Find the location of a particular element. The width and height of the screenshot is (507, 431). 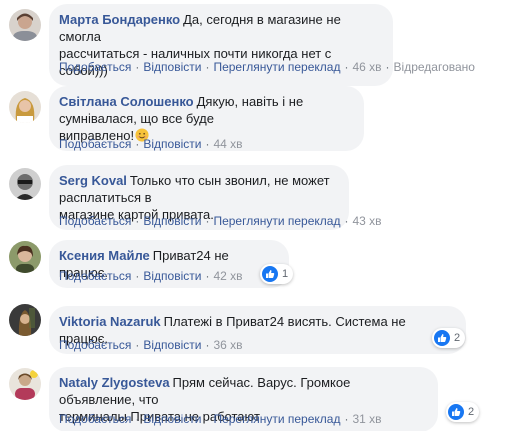

comment-actions: Подобається · Відповісти · 36 хв is located at coordinates (151, 345).